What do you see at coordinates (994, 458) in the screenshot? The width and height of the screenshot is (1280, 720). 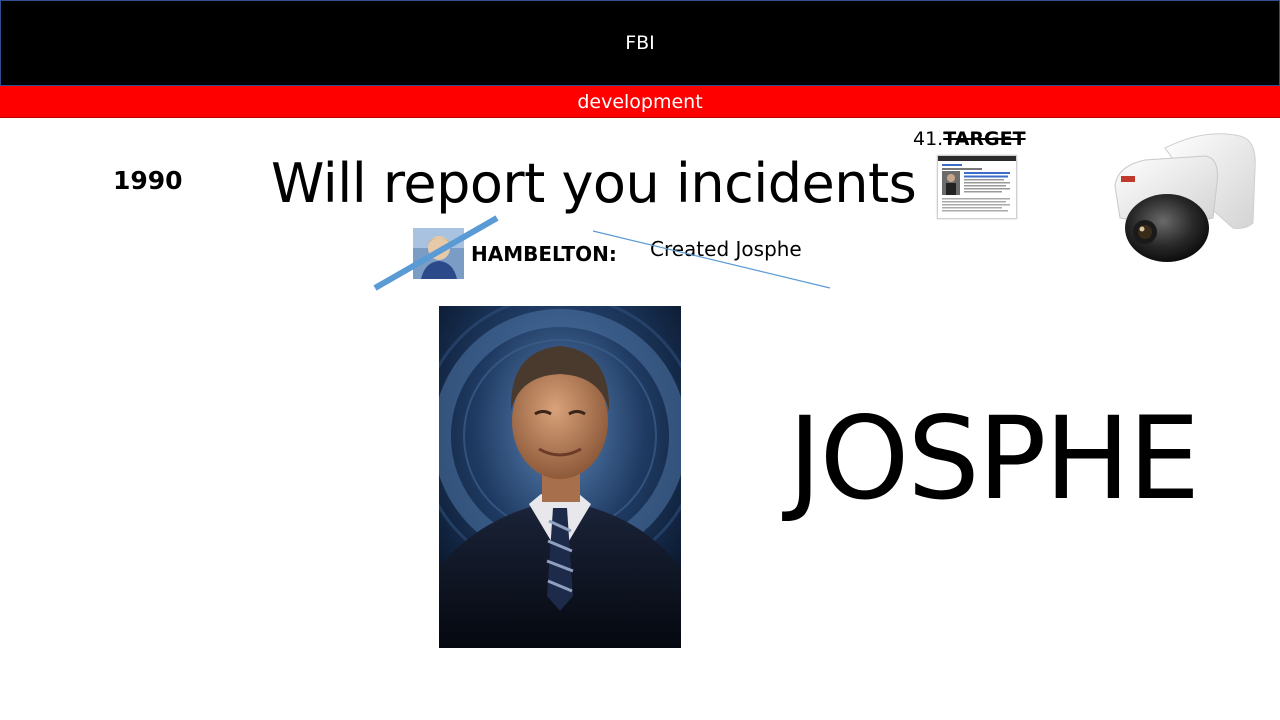 I see `big-name-josphe: JOSPHE` at bounding box center [994, 458].